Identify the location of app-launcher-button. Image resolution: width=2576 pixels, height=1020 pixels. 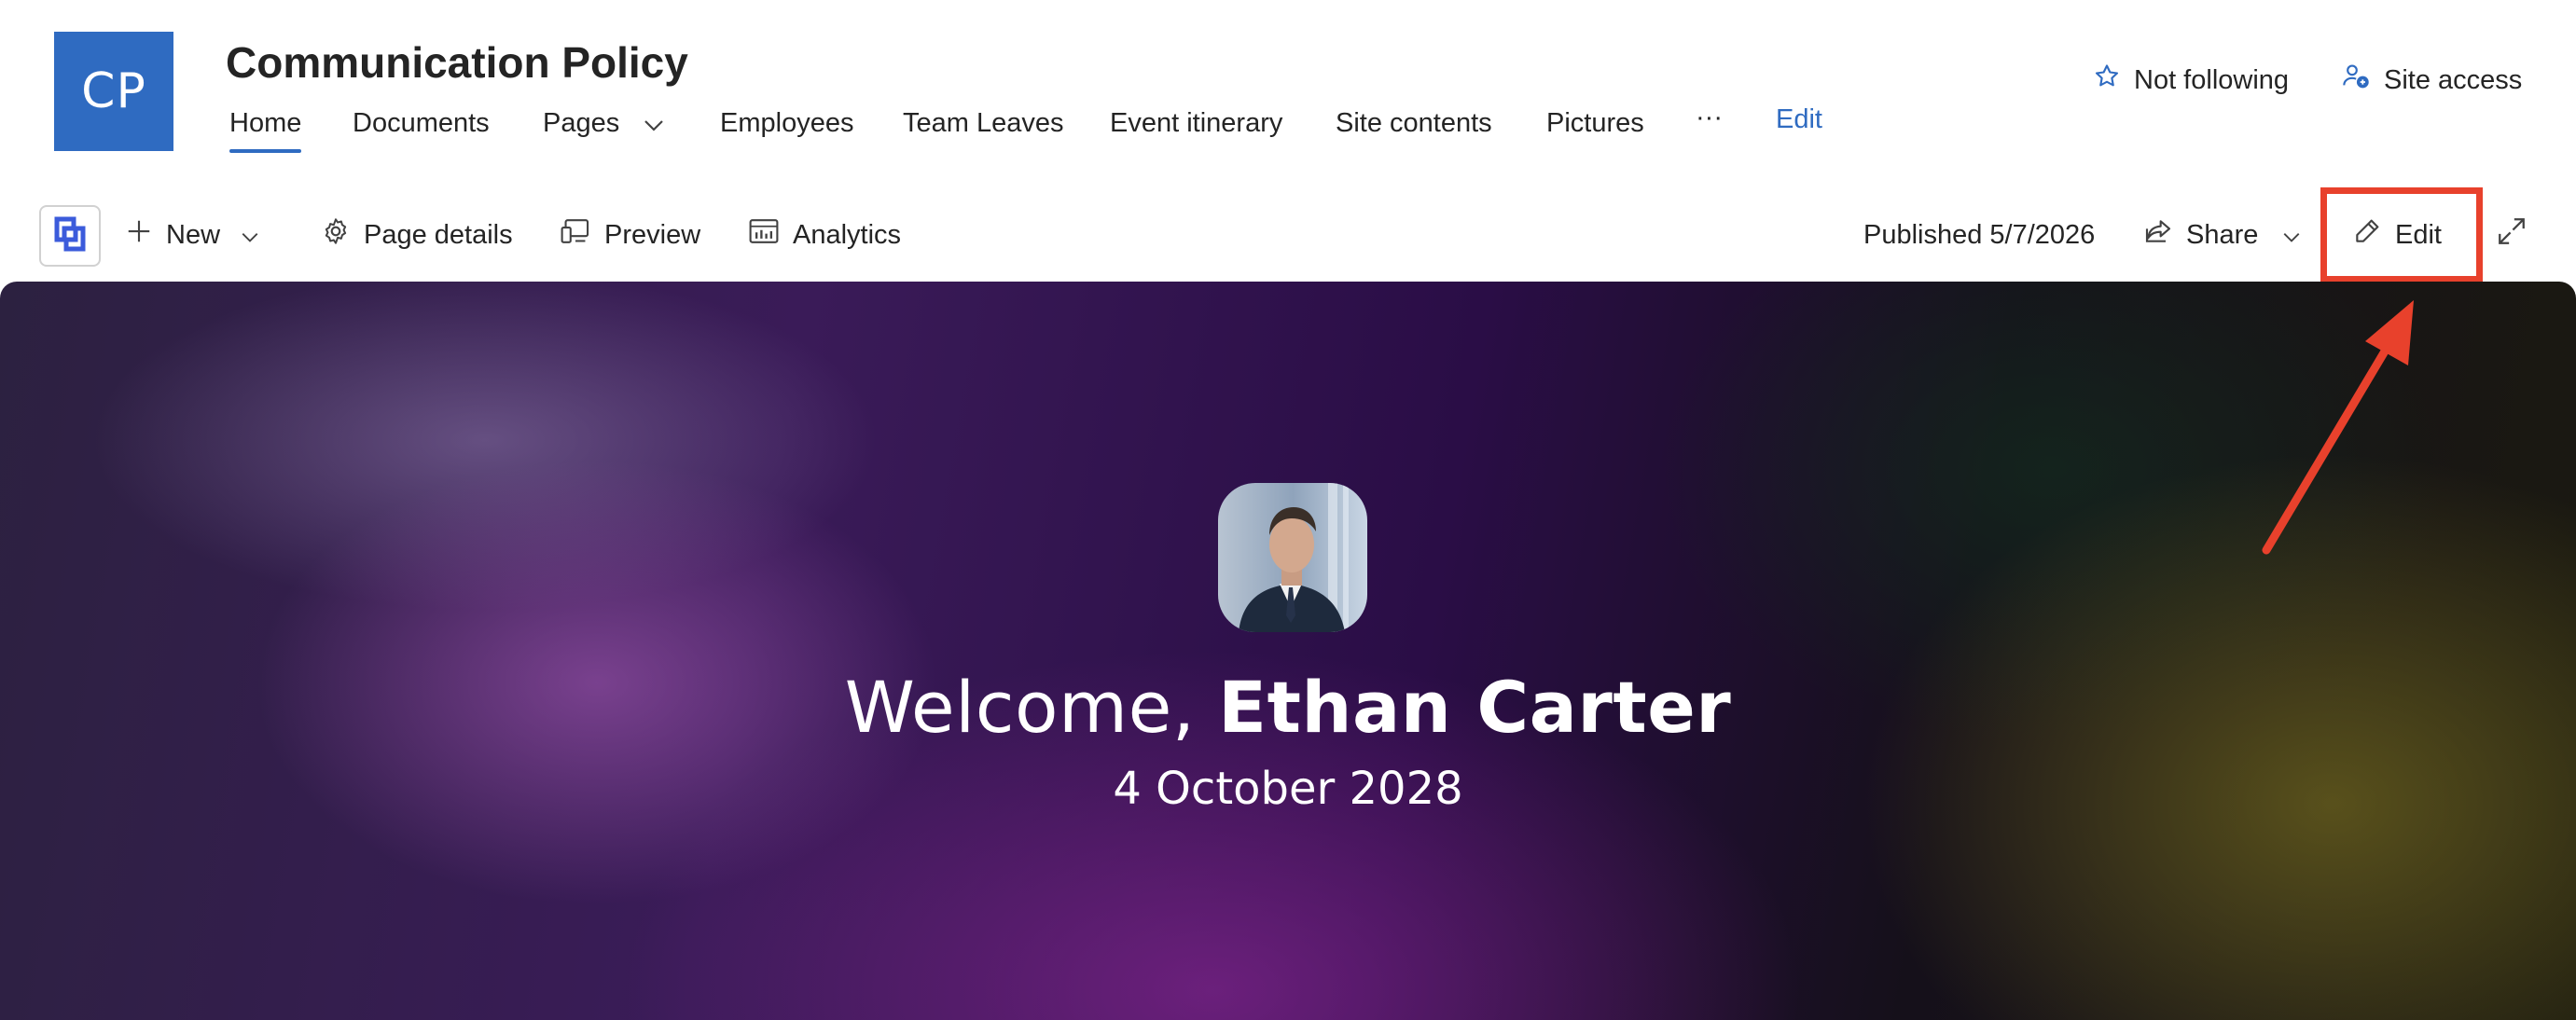
(70, 236).